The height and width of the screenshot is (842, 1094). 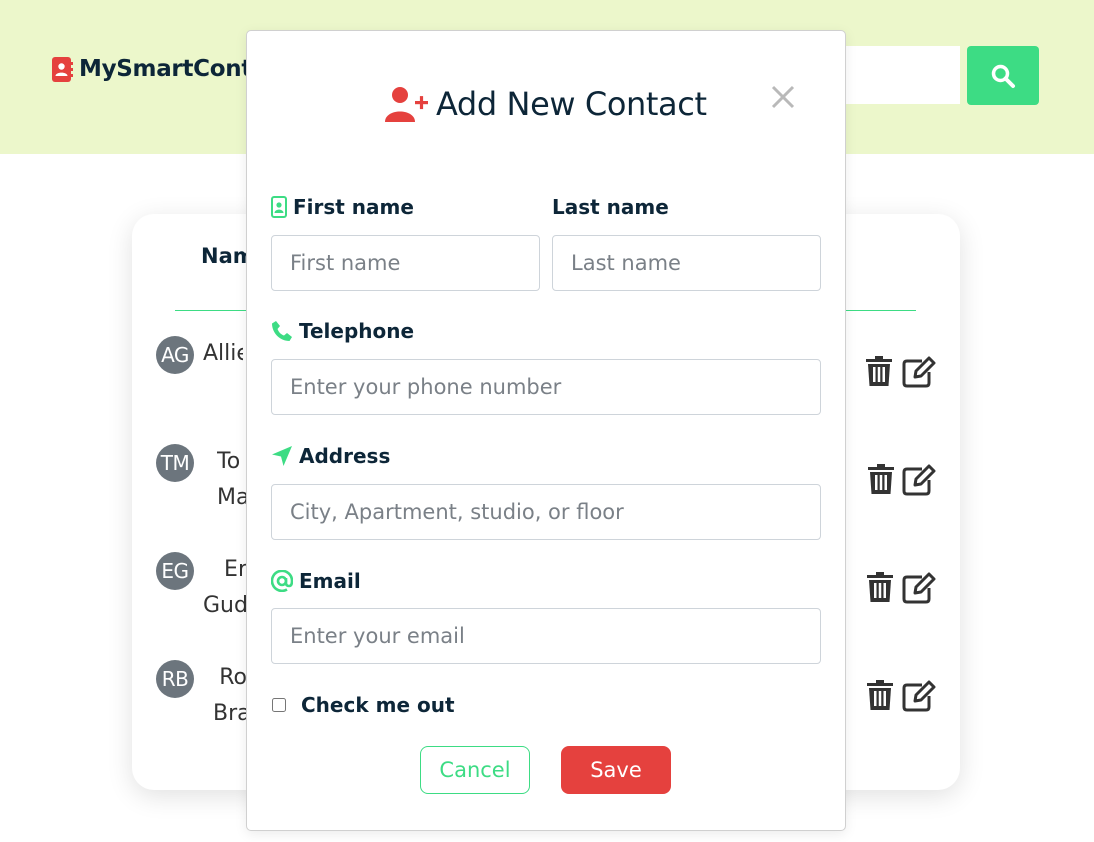 What do you see at coordinates (899, 75) in the screenshot?
I see `search-input` at bounding box center [899, 75].